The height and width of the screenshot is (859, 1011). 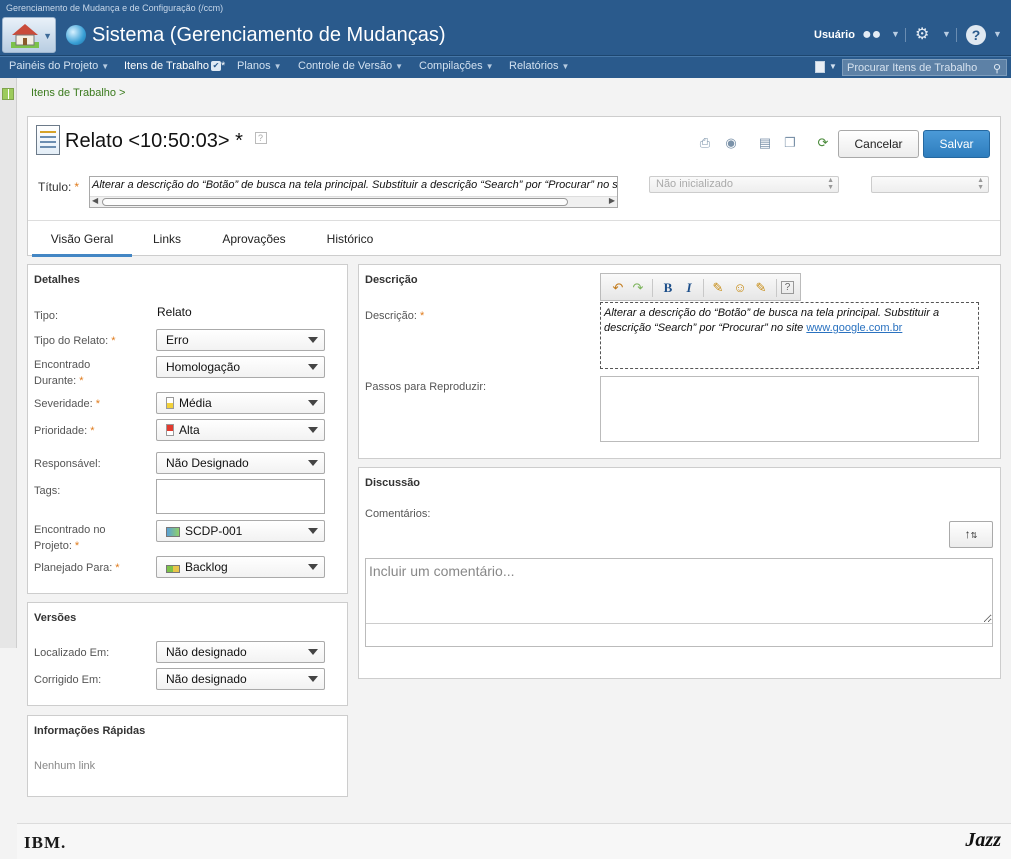 I want to click on cancel-button: Cancelar, so click(x=878, y=144).